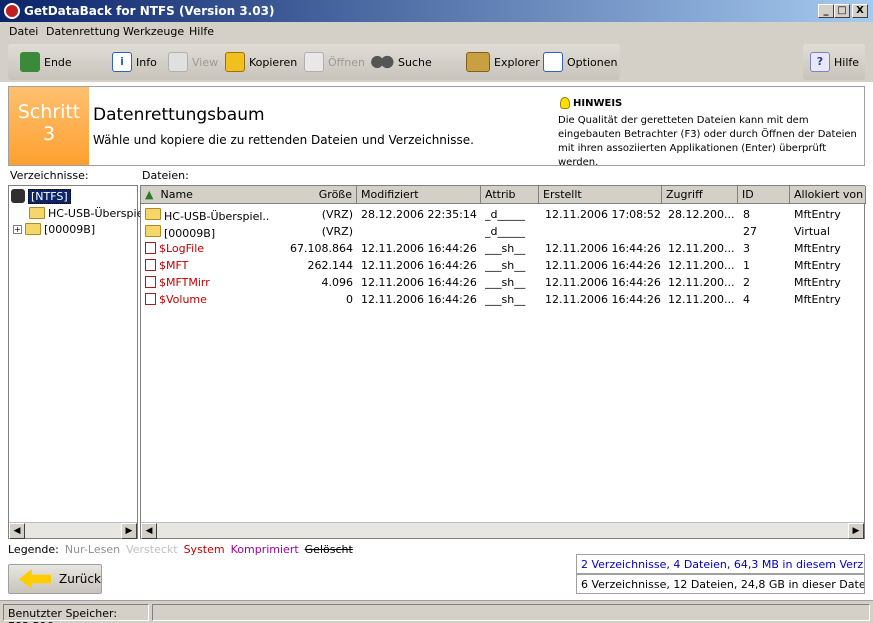 The image size is (873, 623). Describe the element at coordinates (153, 31) in the screenshot. I see `menu-werkzeuge: Werkzeuge` at that location.